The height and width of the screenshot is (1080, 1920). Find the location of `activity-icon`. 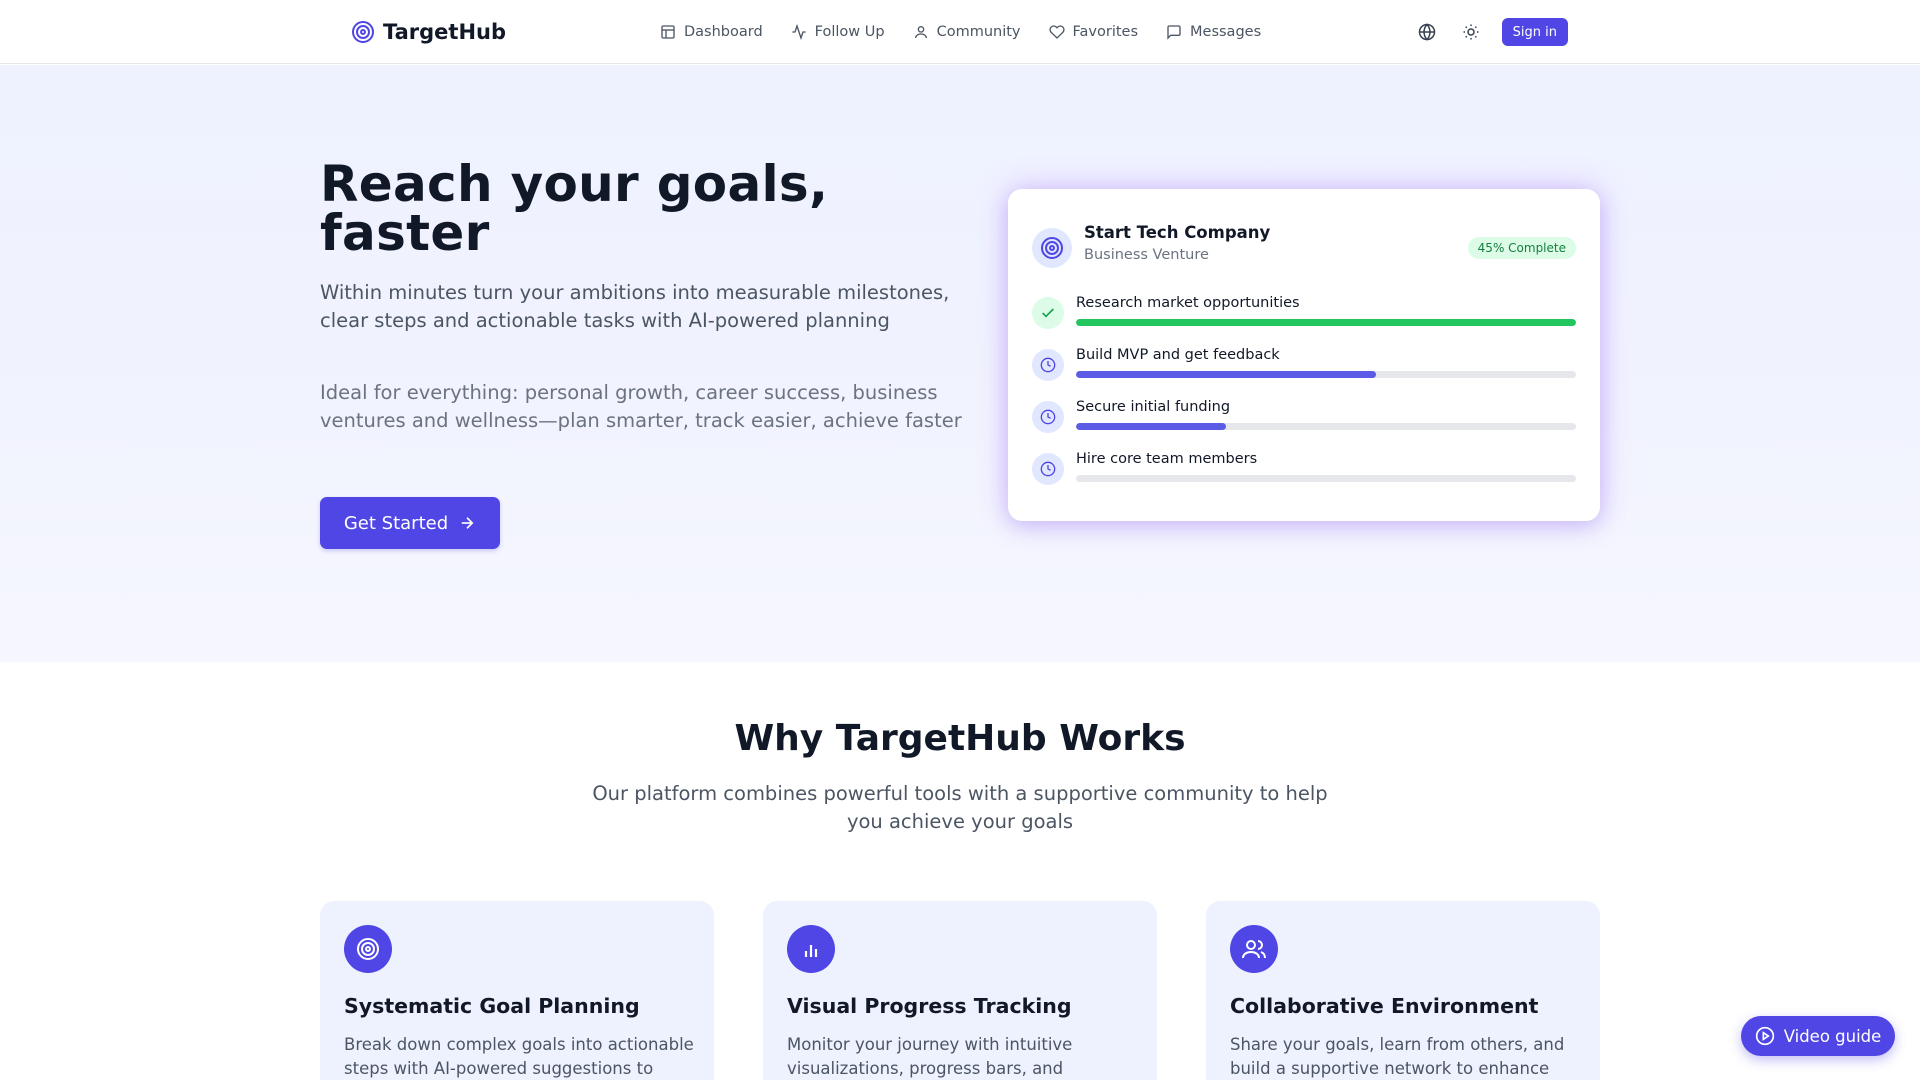

activity-icon is located at coordinates (799, 32).